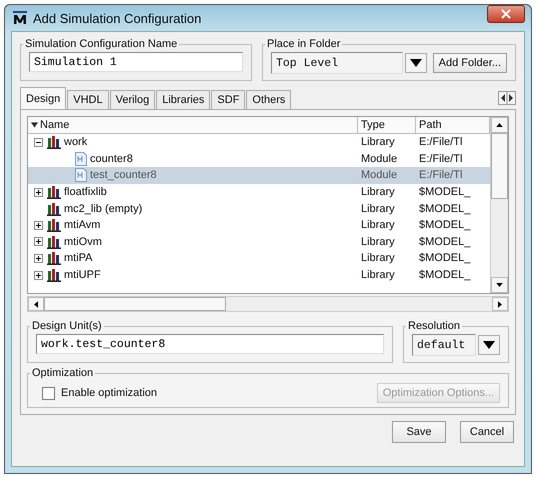  What do you see at coordinates (269, 99) in the screenshot?
I see `tab: Others` at bounding box center [269, 99].